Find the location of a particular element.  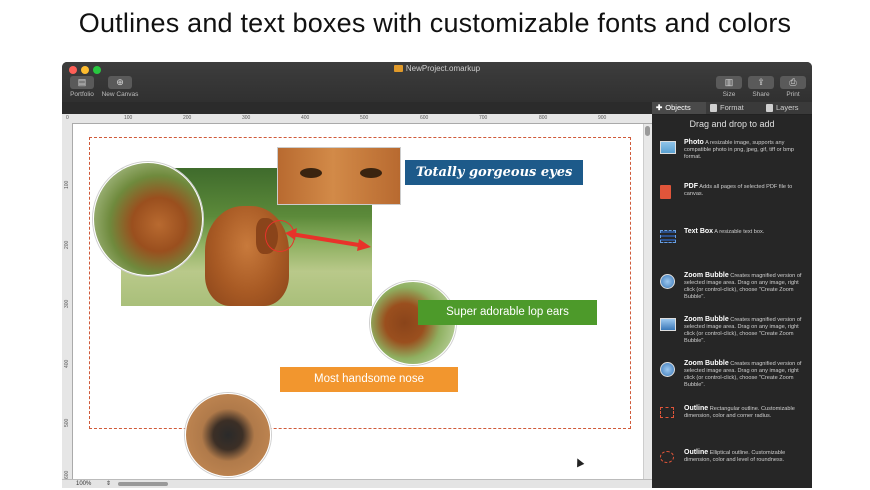

tab-format: Format is located at coordinates (735, 108).